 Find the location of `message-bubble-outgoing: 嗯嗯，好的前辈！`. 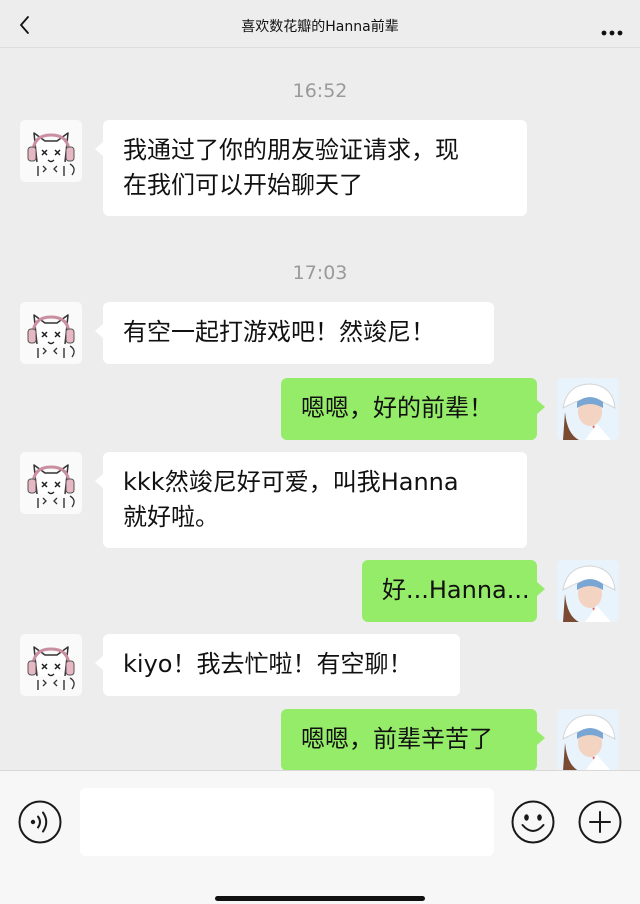

message-bubble-outgoing: 嗯嗯，好的前辈！ is located at coordinates (413, 409).